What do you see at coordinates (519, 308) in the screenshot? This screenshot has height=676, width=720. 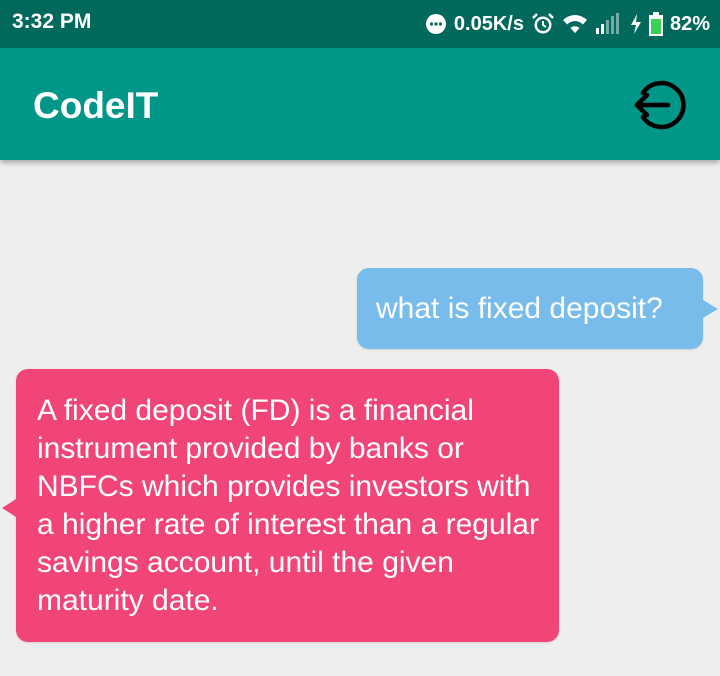 I see `user-message-text: what is fixed deposit?` at bounding box center [519, 308].